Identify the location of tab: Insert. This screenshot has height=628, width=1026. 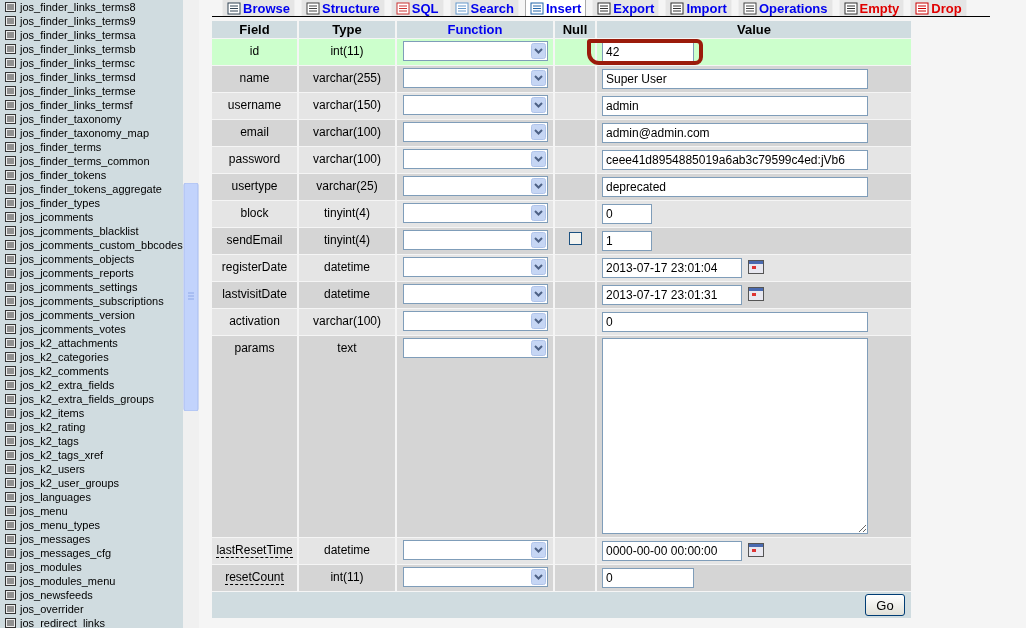
(555, 8).